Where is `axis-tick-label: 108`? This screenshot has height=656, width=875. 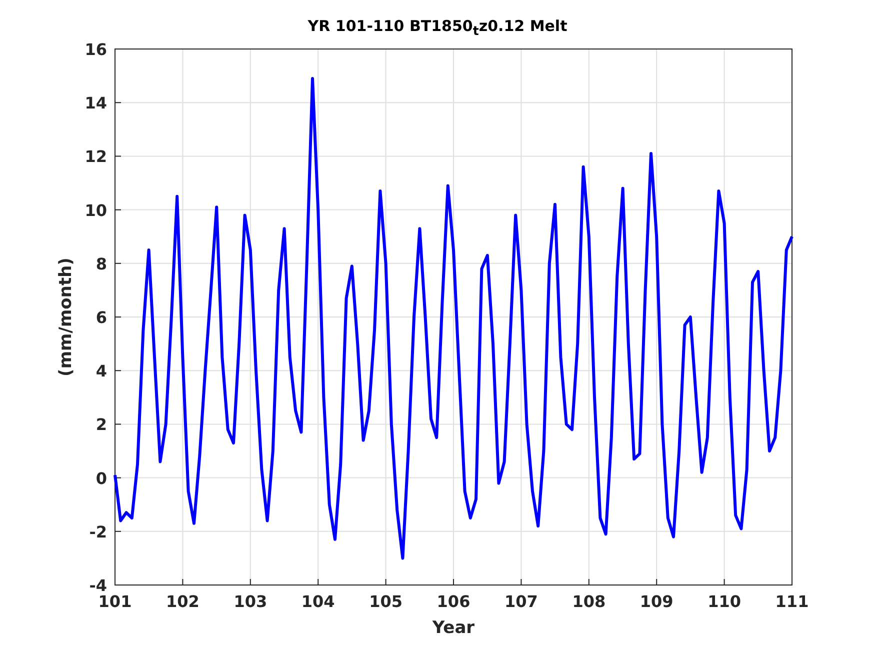 axis-tick-label: 108 is located at coordinates (589, 601).